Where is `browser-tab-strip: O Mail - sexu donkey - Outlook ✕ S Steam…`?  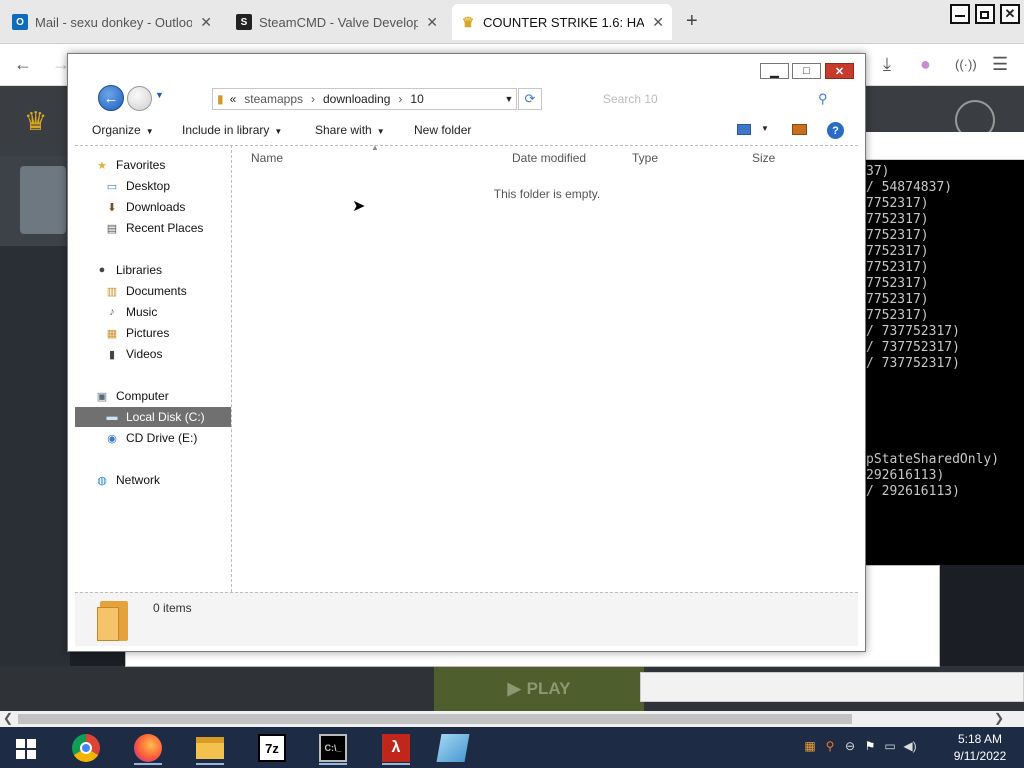
browser-tab-strip: O Mail - sexu donkey - Outlook ✕ S Steam… is located at coordinates (512, 22).